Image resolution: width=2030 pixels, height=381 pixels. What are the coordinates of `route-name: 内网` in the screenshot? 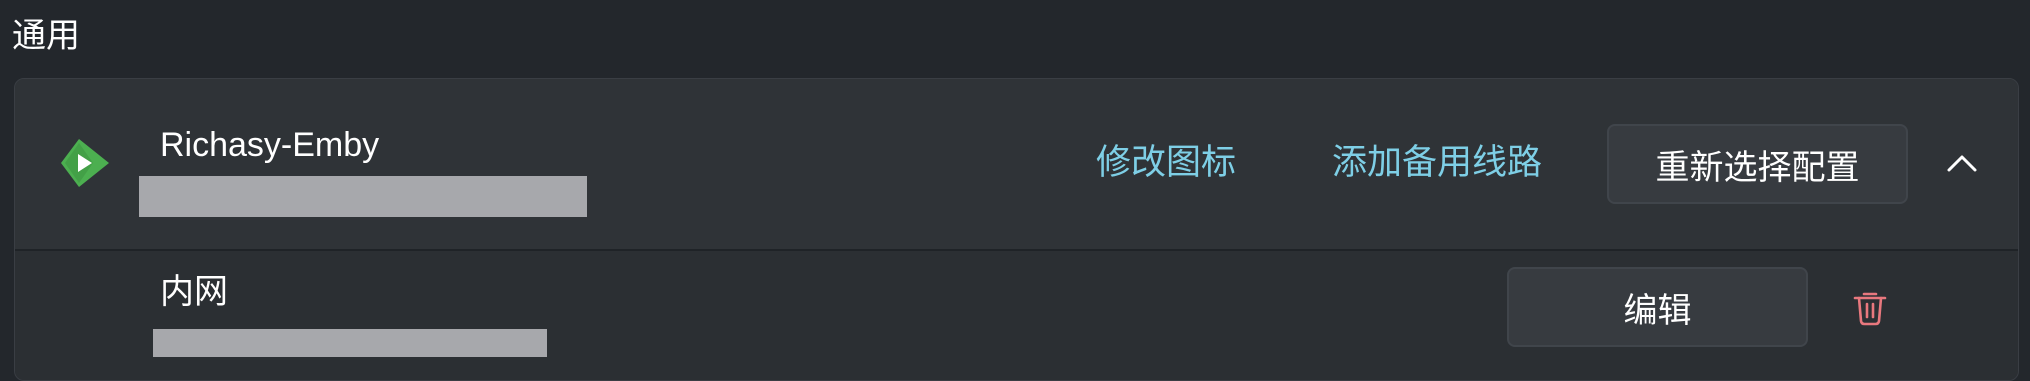 It's located at (194, 292).